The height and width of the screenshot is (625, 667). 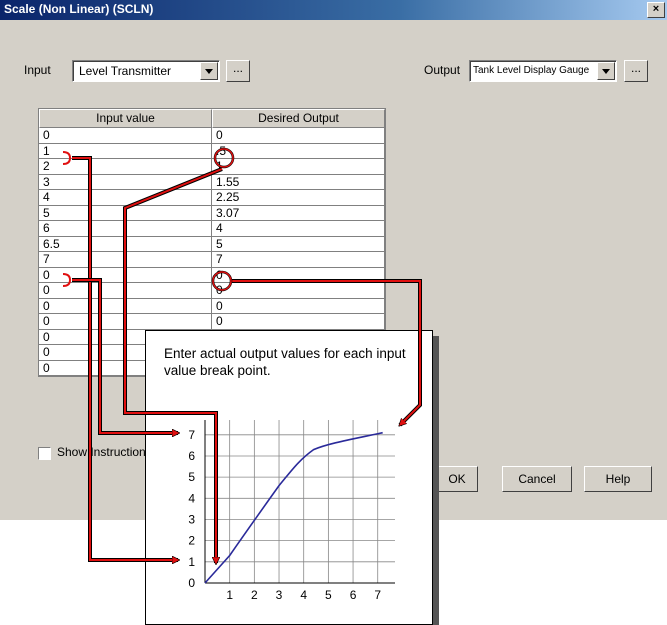 I want to click on x-tick-label: 5, so click(x=328, y=595).